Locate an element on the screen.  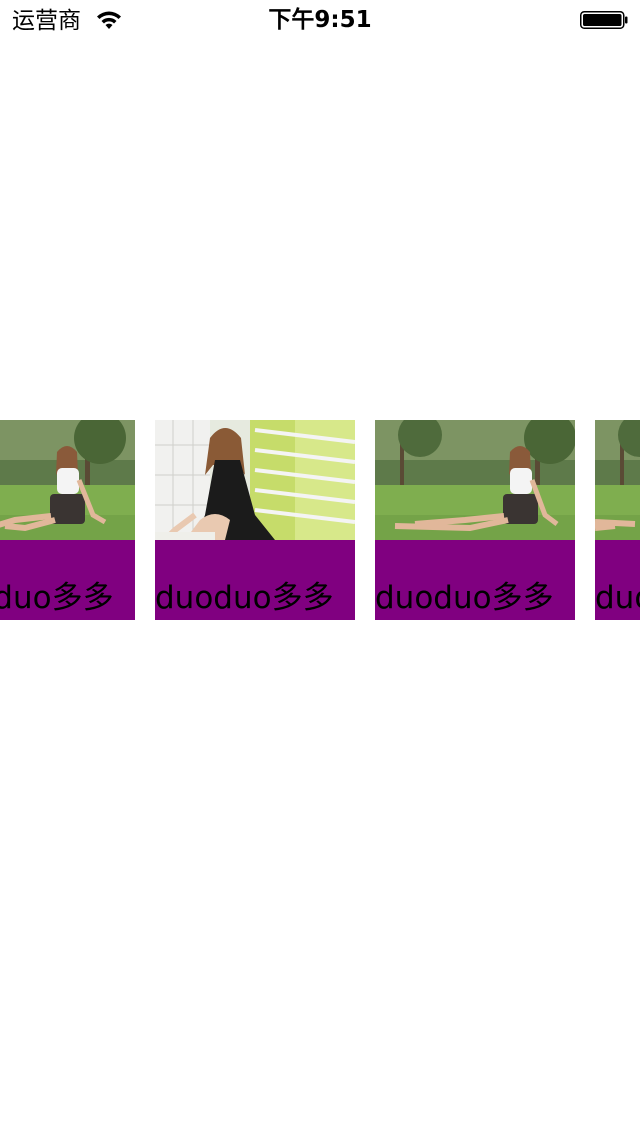
status-bar: 运营商 下午9:51 is located at coordinates (320, 20).